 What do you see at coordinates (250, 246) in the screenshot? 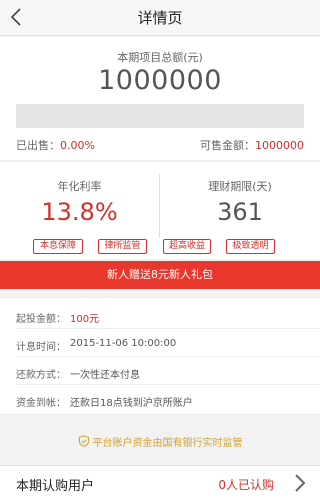
I see `tag-transparency: 极致透明` at bounding box center [250, 246].